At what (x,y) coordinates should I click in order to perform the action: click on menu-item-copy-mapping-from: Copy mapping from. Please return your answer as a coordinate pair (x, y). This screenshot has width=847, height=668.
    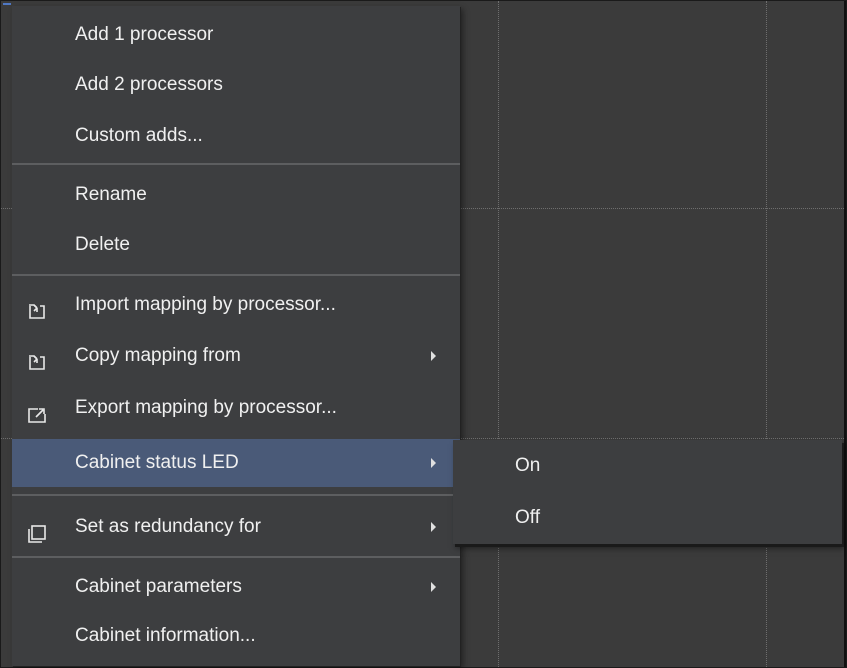
    Looking at the image, I should click on (236, 356).